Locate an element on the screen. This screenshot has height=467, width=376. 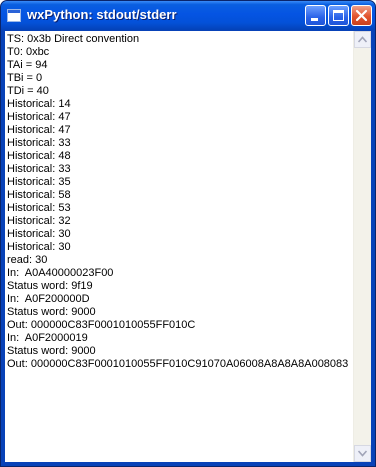
output-line: Historical: 35 is located at coordinates (39, 182).